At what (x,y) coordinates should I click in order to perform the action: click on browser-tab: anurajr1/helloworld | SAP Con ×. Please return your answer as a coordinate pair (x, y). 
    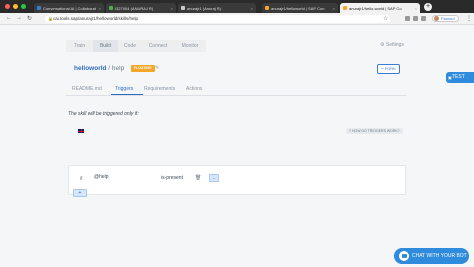
    Looking at the image, I should click on (300, 8).